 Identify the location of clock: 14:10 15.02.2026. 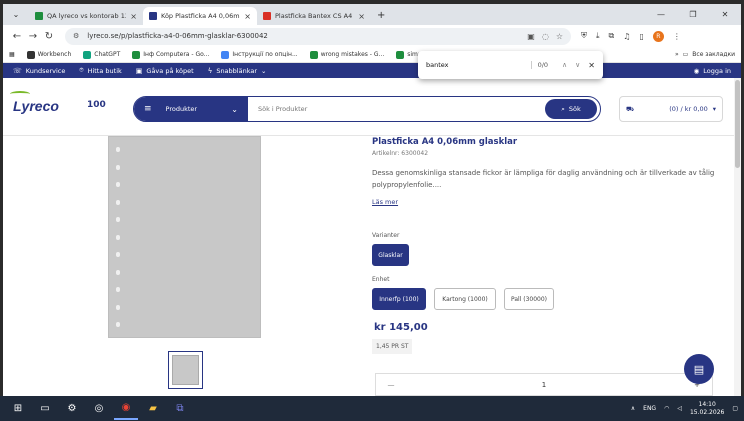
(707, 409).